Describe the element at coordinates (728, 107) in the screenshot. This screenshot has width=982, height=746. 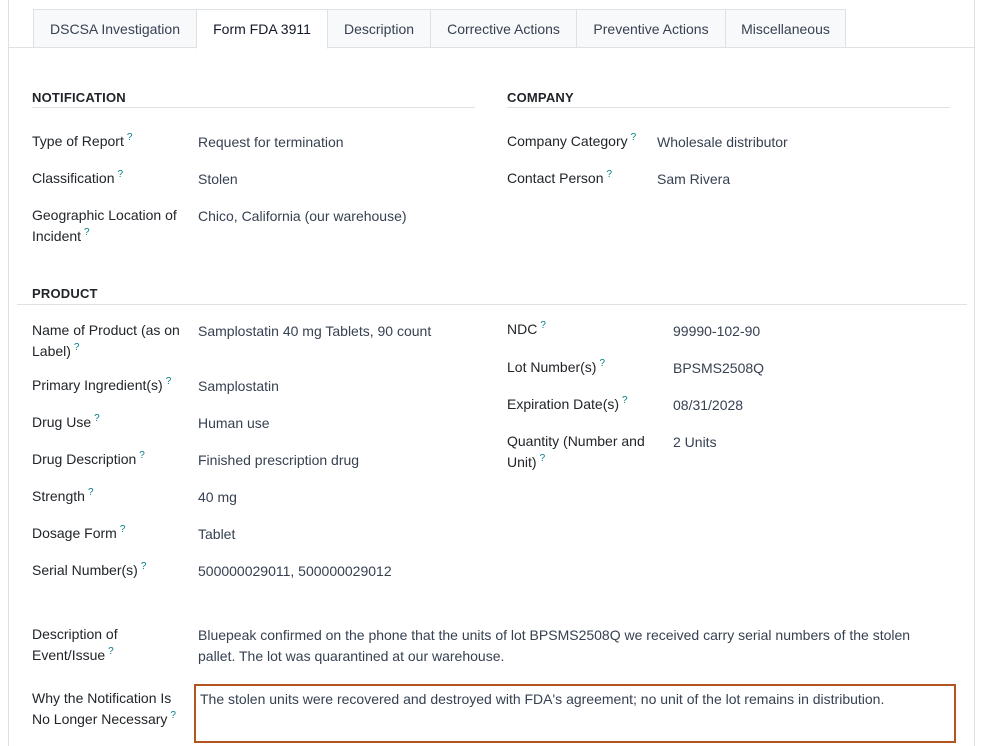
I see `company-divider` at that location.